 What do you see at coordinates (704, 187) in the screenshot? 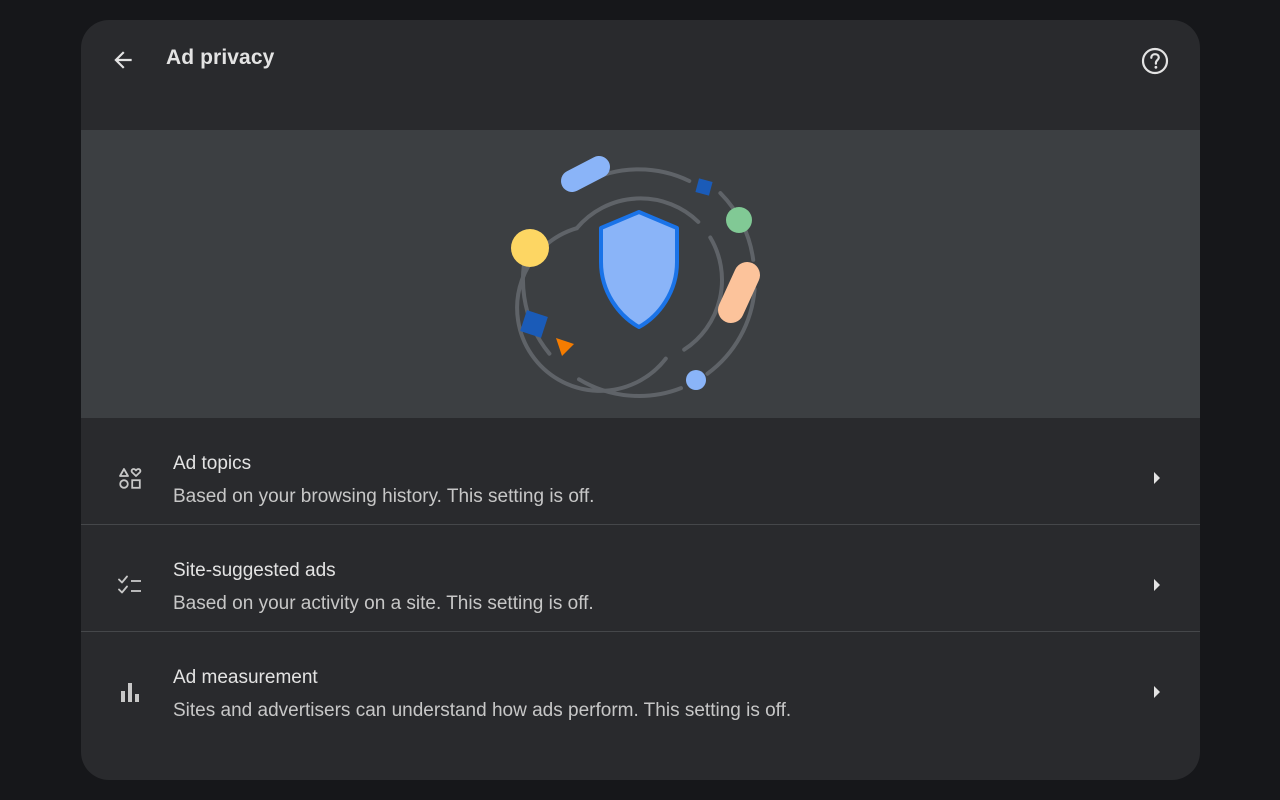
I see `small-square-shape` at bounding box center [704, 187].